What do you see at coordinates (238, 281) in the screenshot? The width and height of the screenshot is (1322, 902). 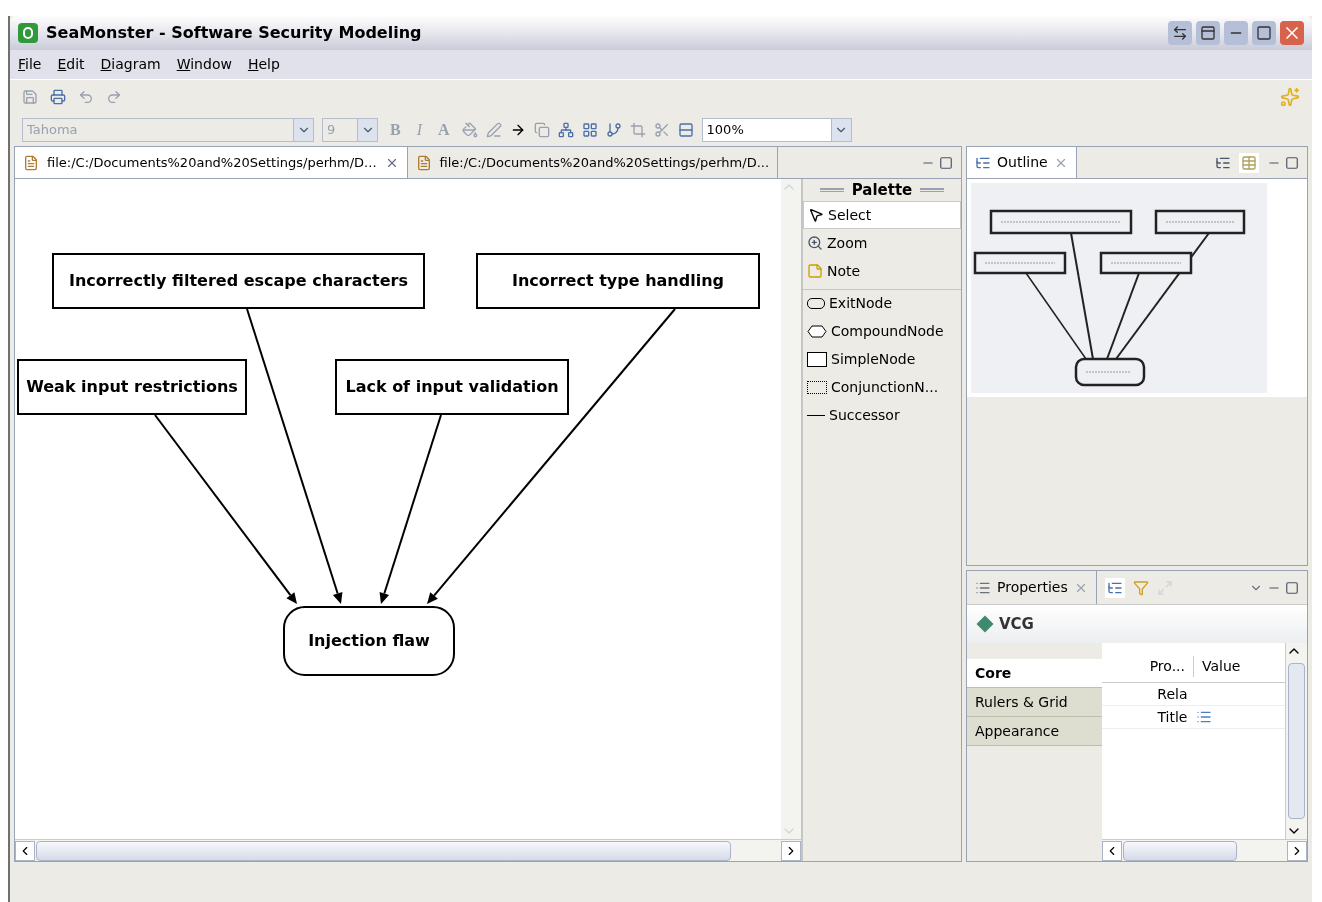 I see `cause-node: Incorrectly filtered escape characters` at bounding box center [238, 281].